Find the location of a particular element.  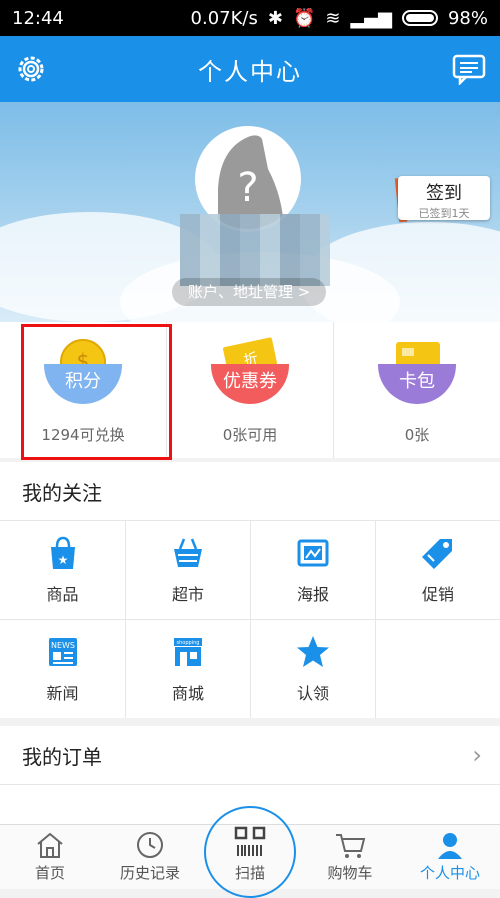

points-badge: 积分 is located at coordinates (83, 384).